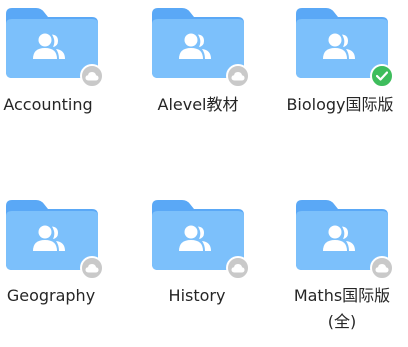  I want to click on folder-label-line2: (全), so click(342, 321).